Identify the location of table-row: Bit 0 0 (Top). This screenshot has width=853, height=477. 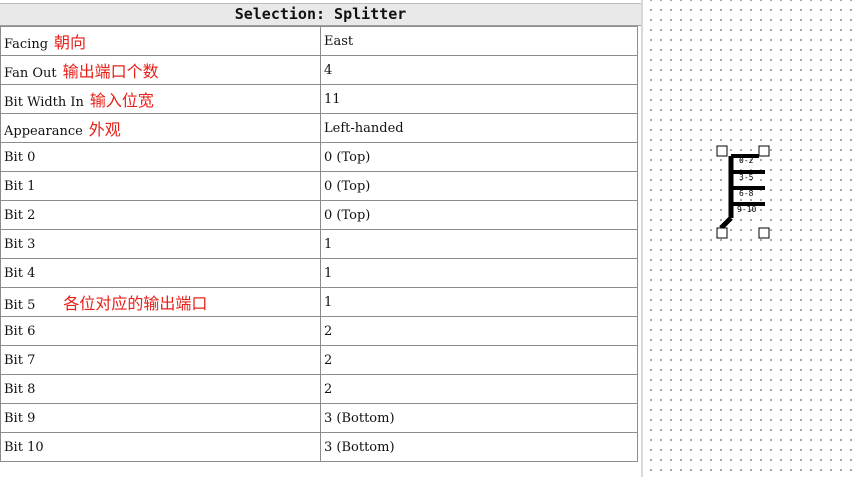
(319, 157).